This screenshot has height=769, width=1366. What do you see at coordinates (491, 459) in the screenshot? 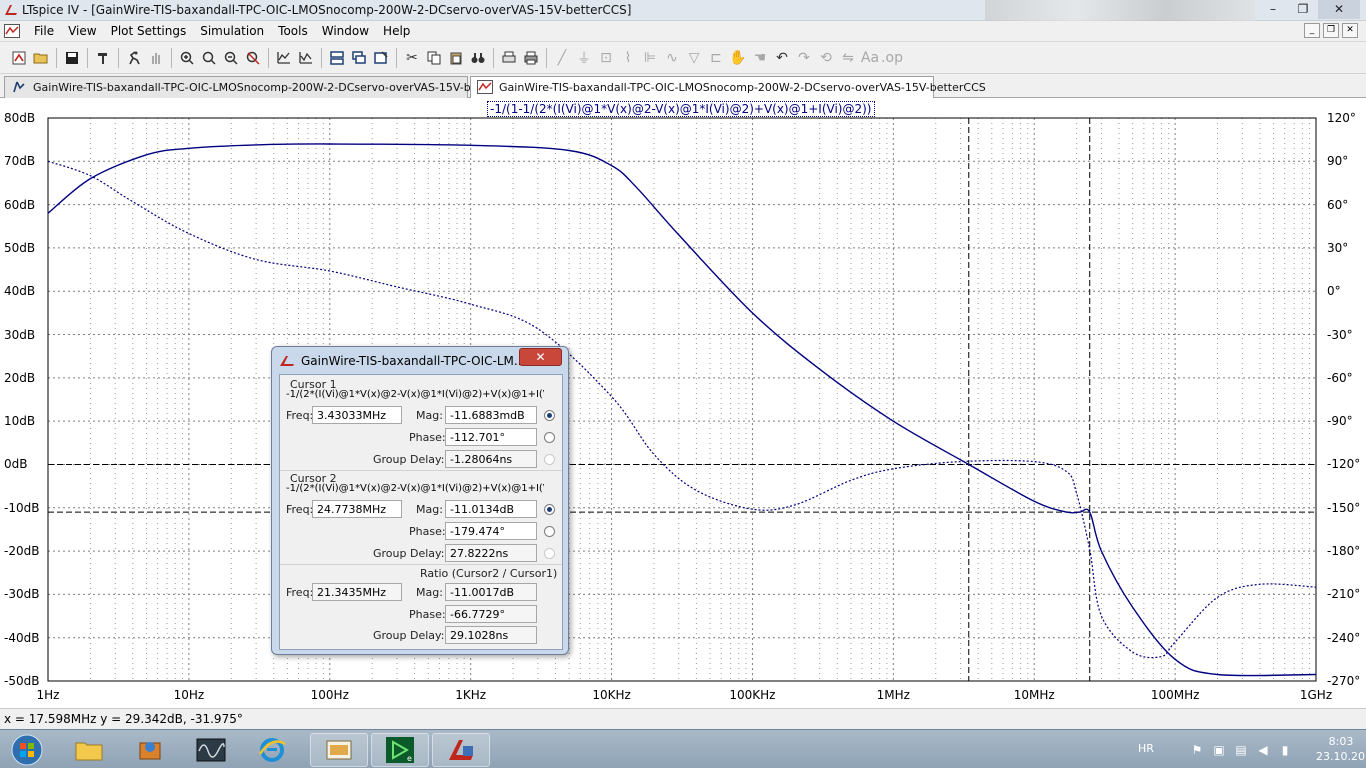
I see `cursor1-group-delay-field: -1.28064ns` at bounding box center [491, 459].